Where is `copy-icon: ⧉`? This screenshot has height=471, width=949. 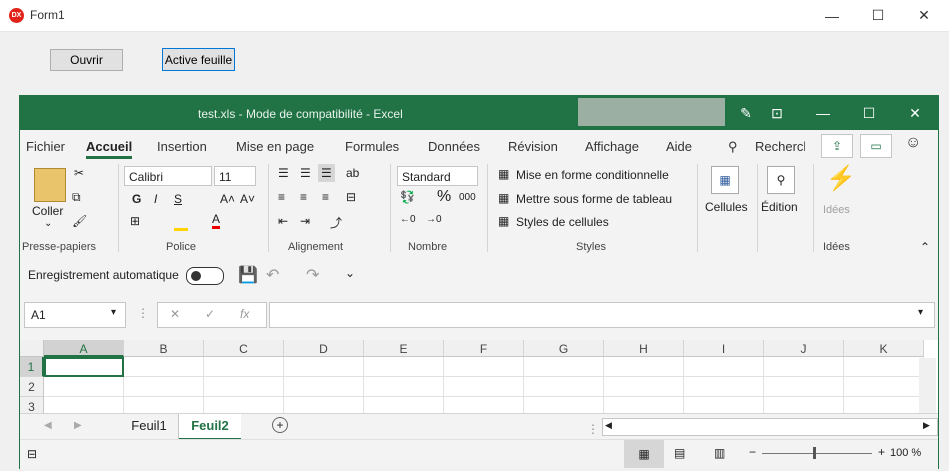
copy-icon: ⧉ is located at coordinates (76, 197).